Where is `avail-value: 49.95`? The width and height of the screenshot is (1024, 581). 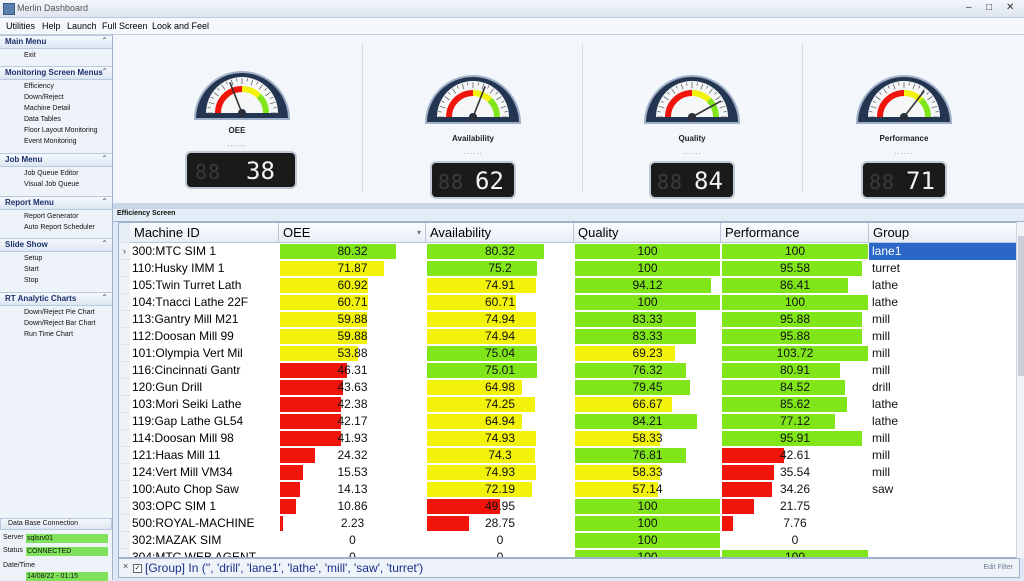 avail-value: 49.95 is located at coordinates (500, 506).